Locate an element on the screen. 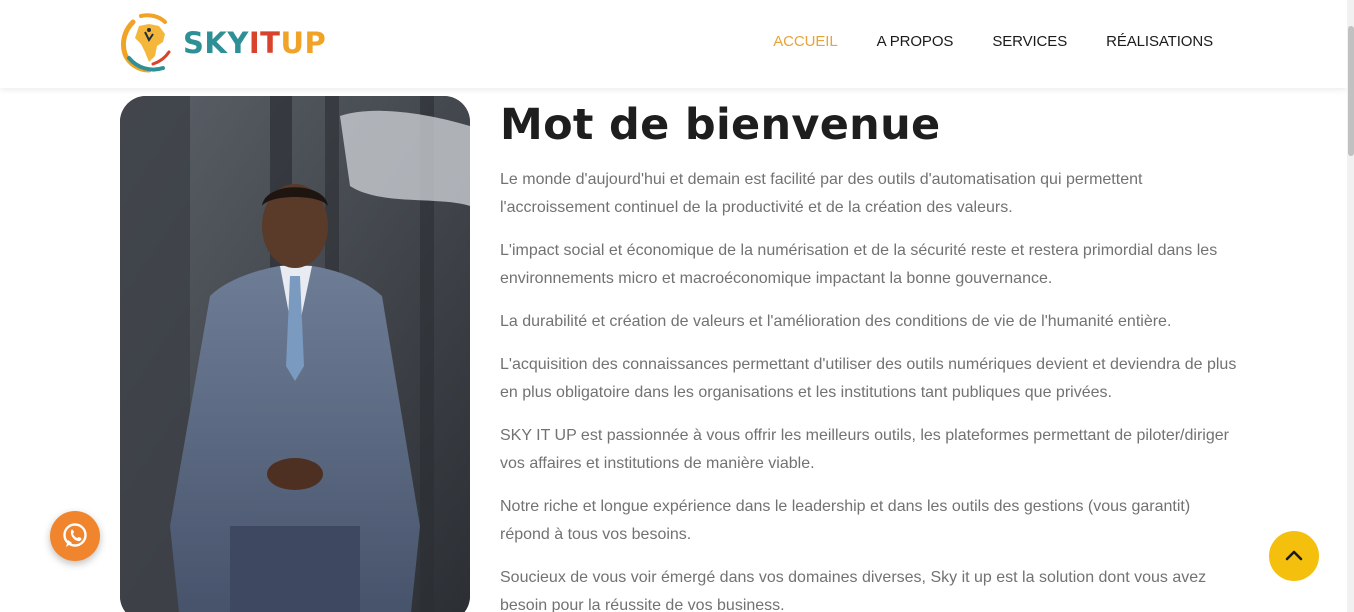  whatsapp-icon is located at coordinates (75, 535).